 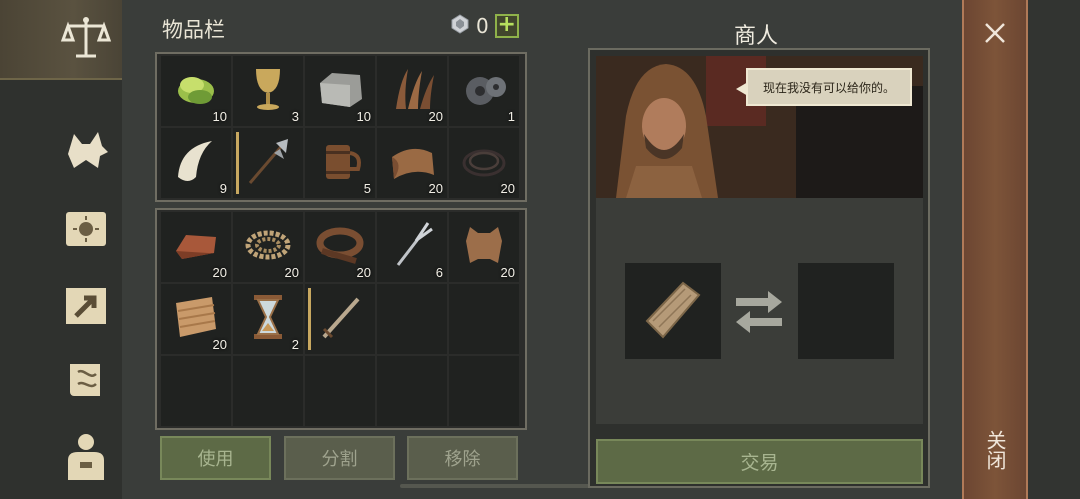 What do you see at coordinates (86, 38) in the screenshot?
I see `balance-scale-icon` at bounding box center [86, 38].